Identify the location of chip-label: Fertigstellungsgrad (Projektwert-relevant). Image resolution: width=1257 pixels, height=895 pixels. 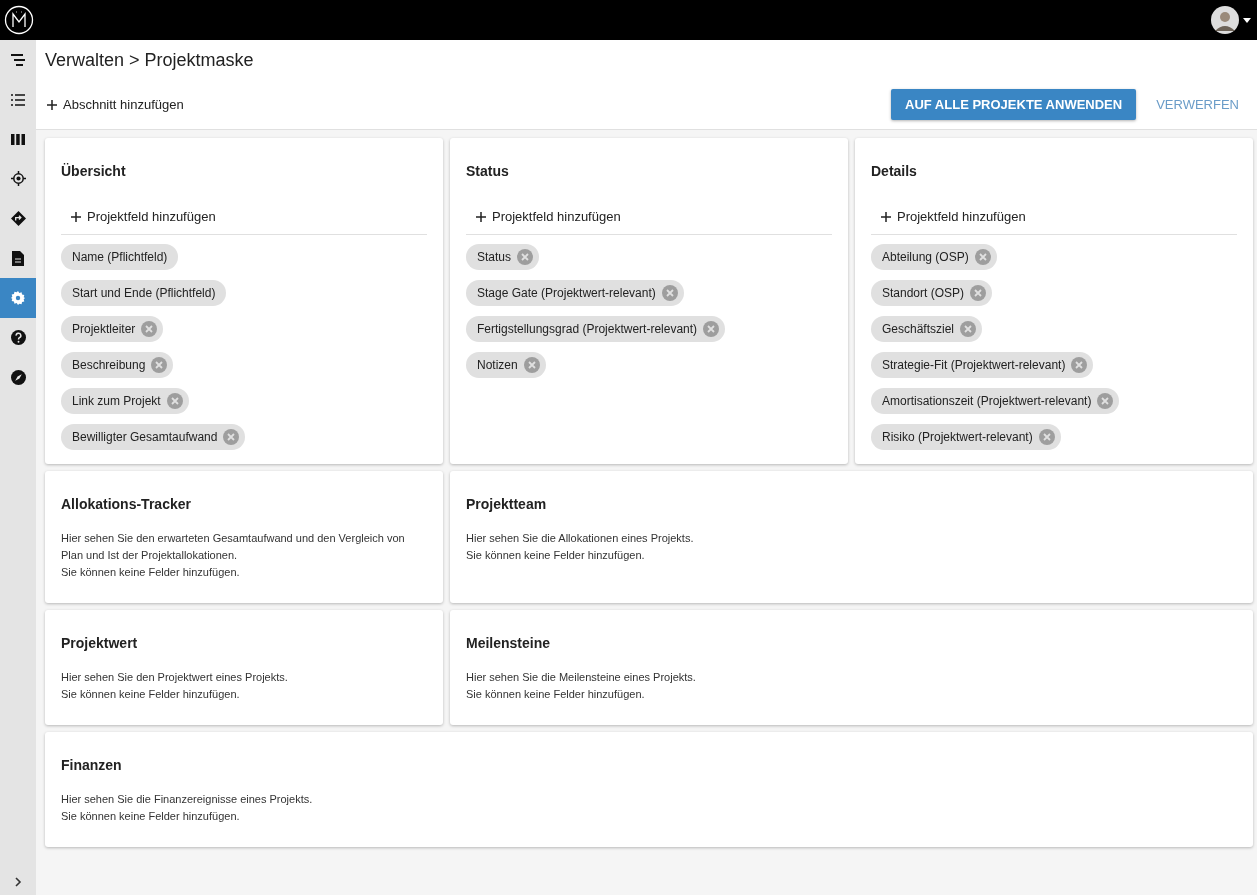
(587, 329).